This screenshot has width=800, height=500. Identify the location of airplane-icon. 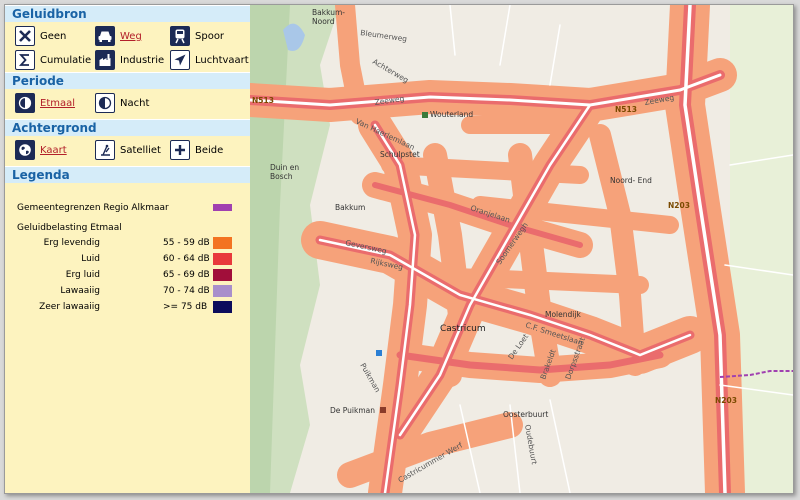
(180, 60).